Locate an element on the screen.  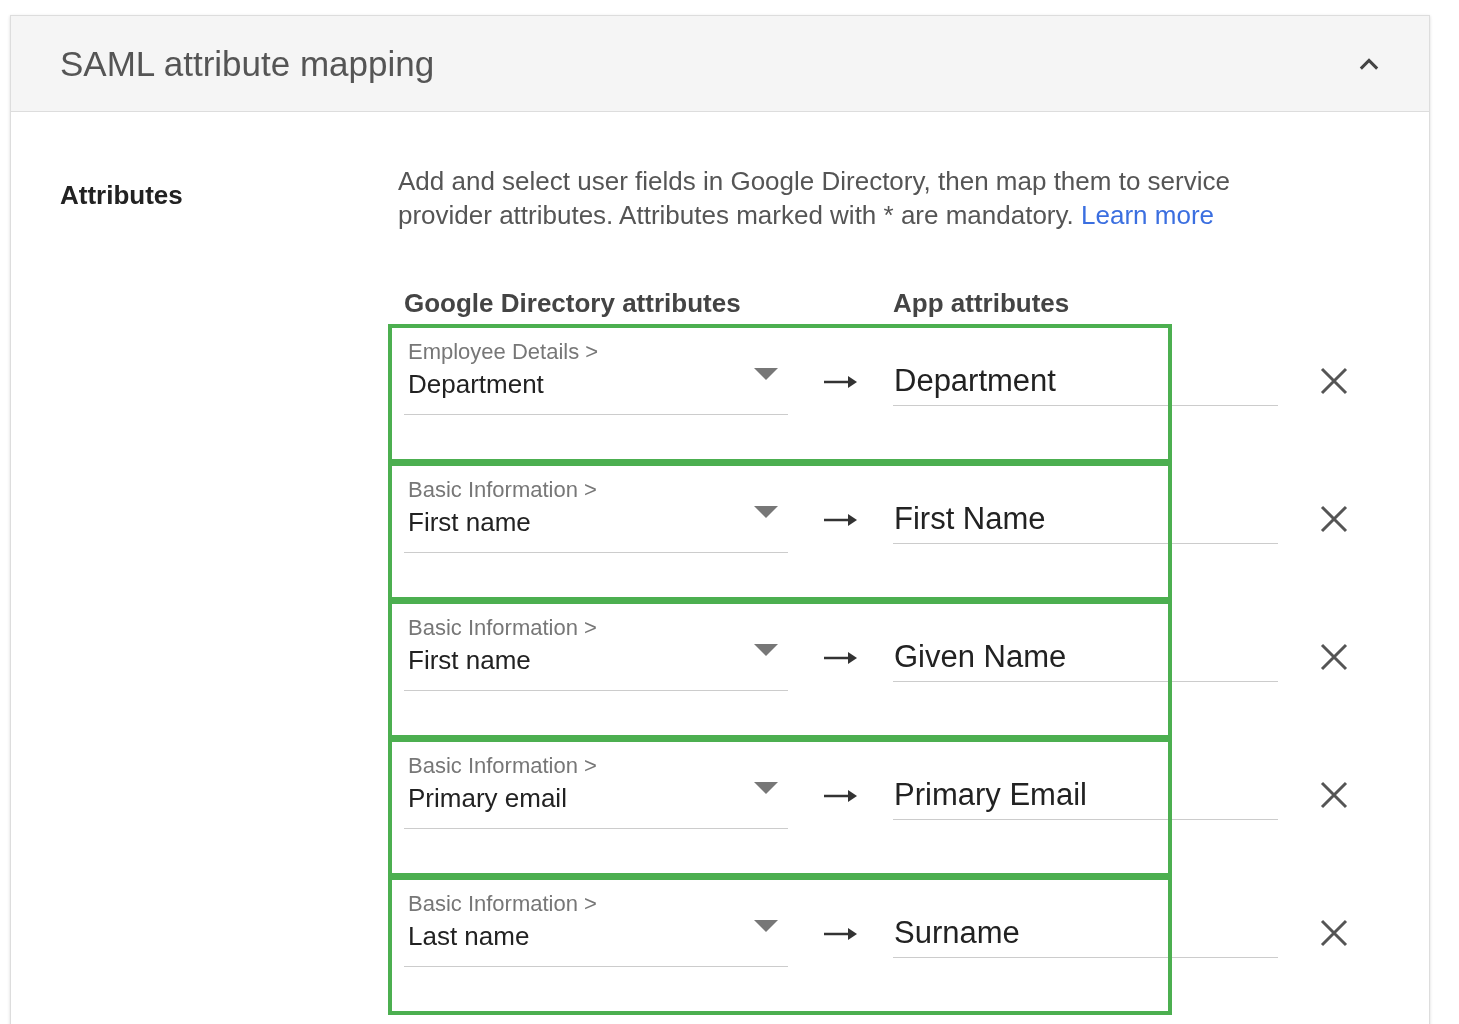
section-label: Attributes is located at coordinates (121, 195).